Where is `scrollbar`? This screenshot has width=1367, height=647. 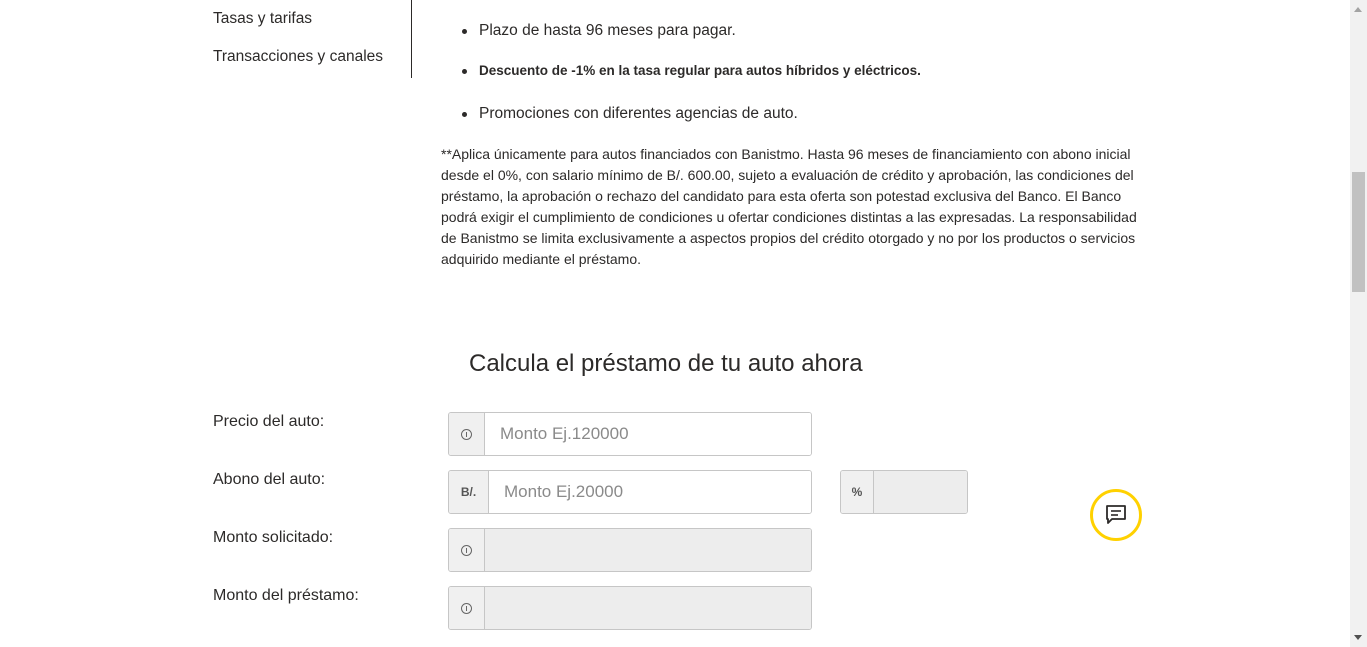
scrollbar is located at coordinates (1358, 323).